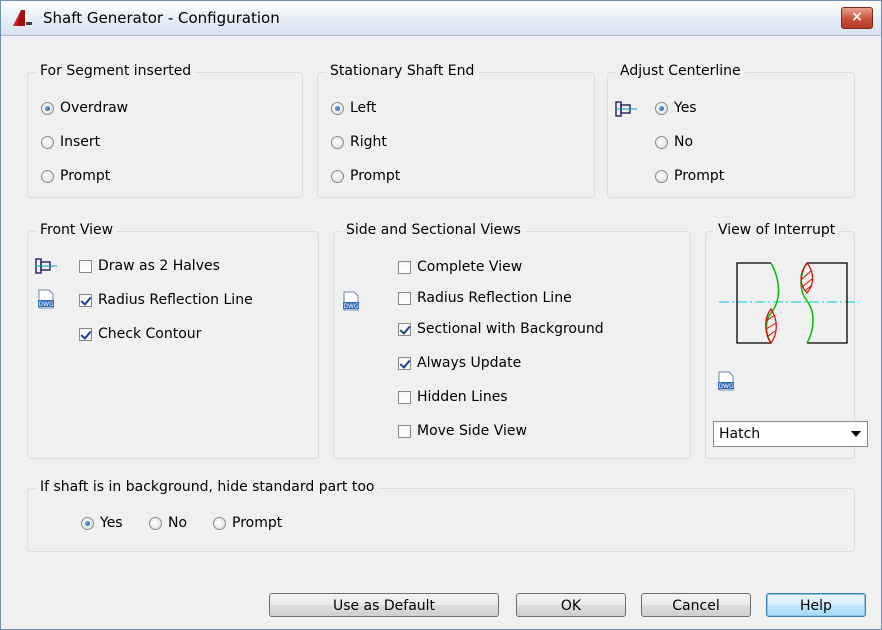 The height and width of the screenshot is (630, 882). I want to click on radio-right: Right, so click(359, 142).